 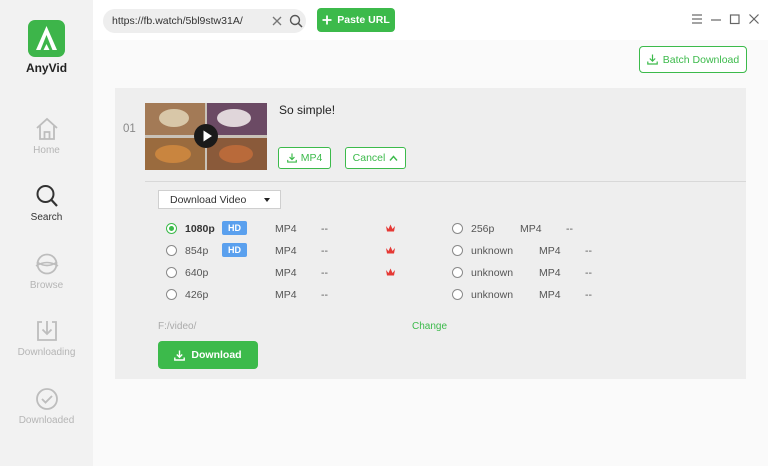 I want to click on divider, so click(x=445, y=181).